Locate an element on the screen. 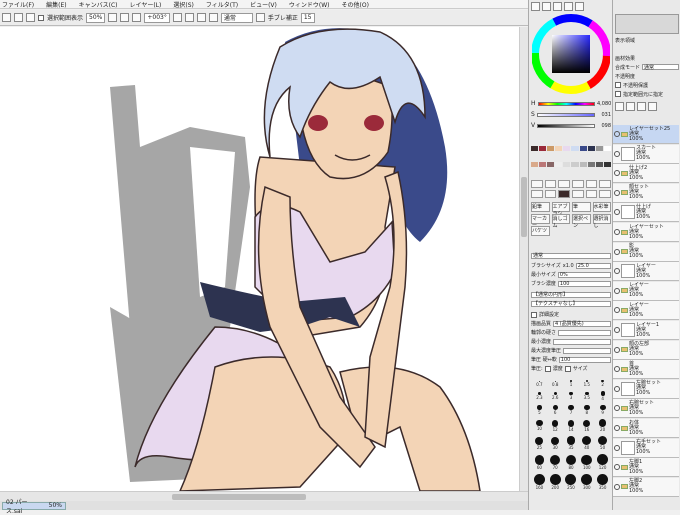 This screenshot has width=680, height=515. brush-size-preset: 1.5 is located at coordinates (587, 383).